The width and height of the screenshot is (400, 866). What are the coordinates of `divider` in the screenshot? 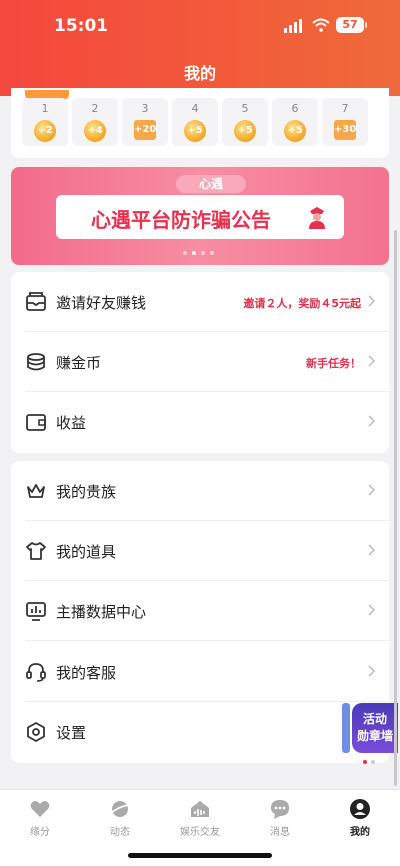 It's located at (207, 640).